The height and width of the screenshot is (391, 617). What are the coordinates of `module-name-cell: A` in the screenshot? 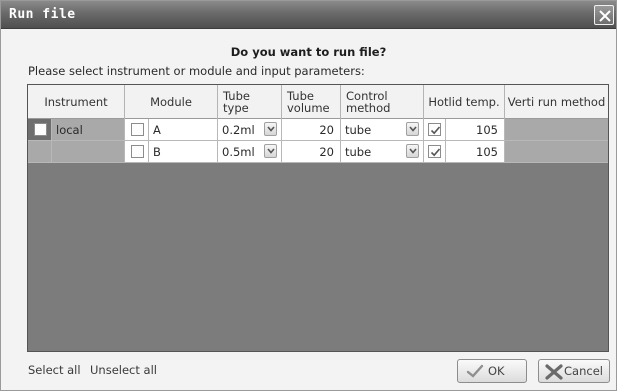 It's located at (183, 130).